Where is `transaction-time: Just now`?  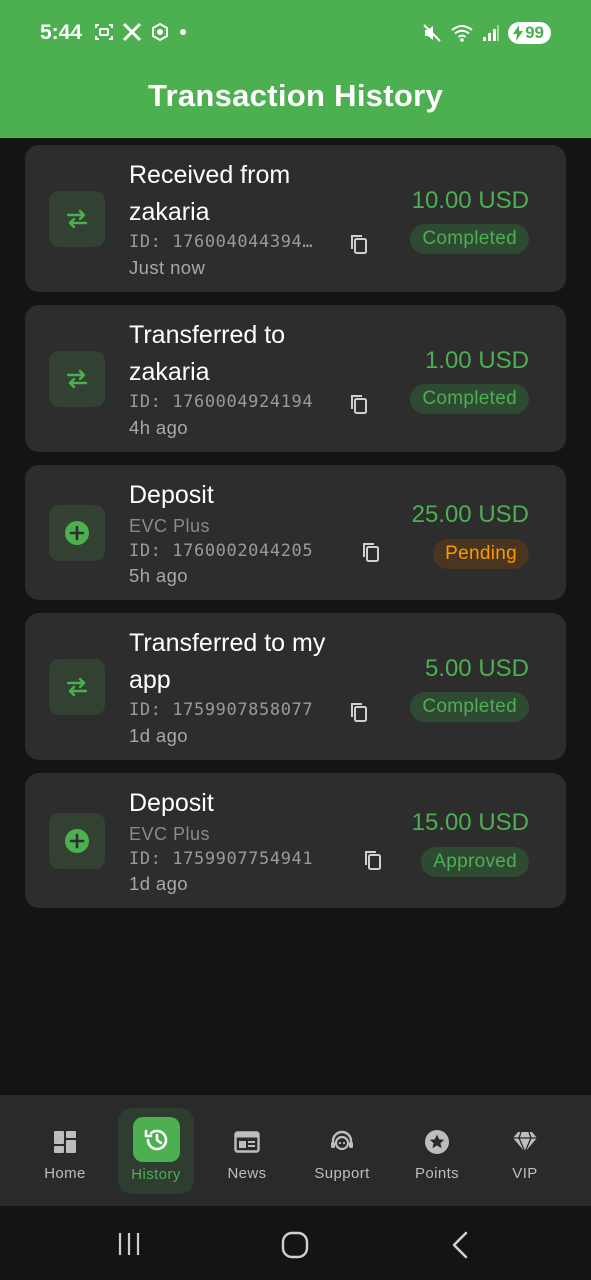
transaction-time: Just now is located at coordinates (167, 267).